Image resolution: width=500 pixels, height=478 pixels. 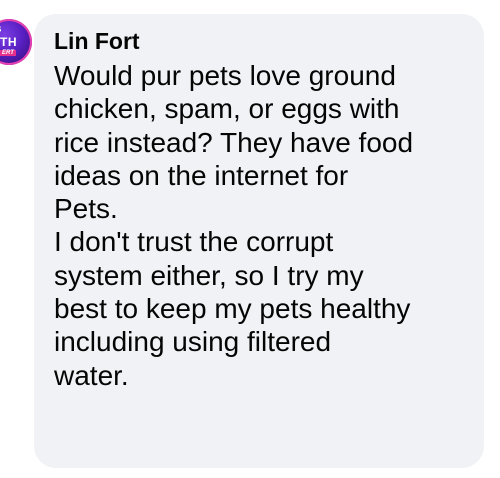 What do you see at coordinates (0, 29) in the screenshot?
I see `avatar-badge-top: S` at bounding box center [0, 29].